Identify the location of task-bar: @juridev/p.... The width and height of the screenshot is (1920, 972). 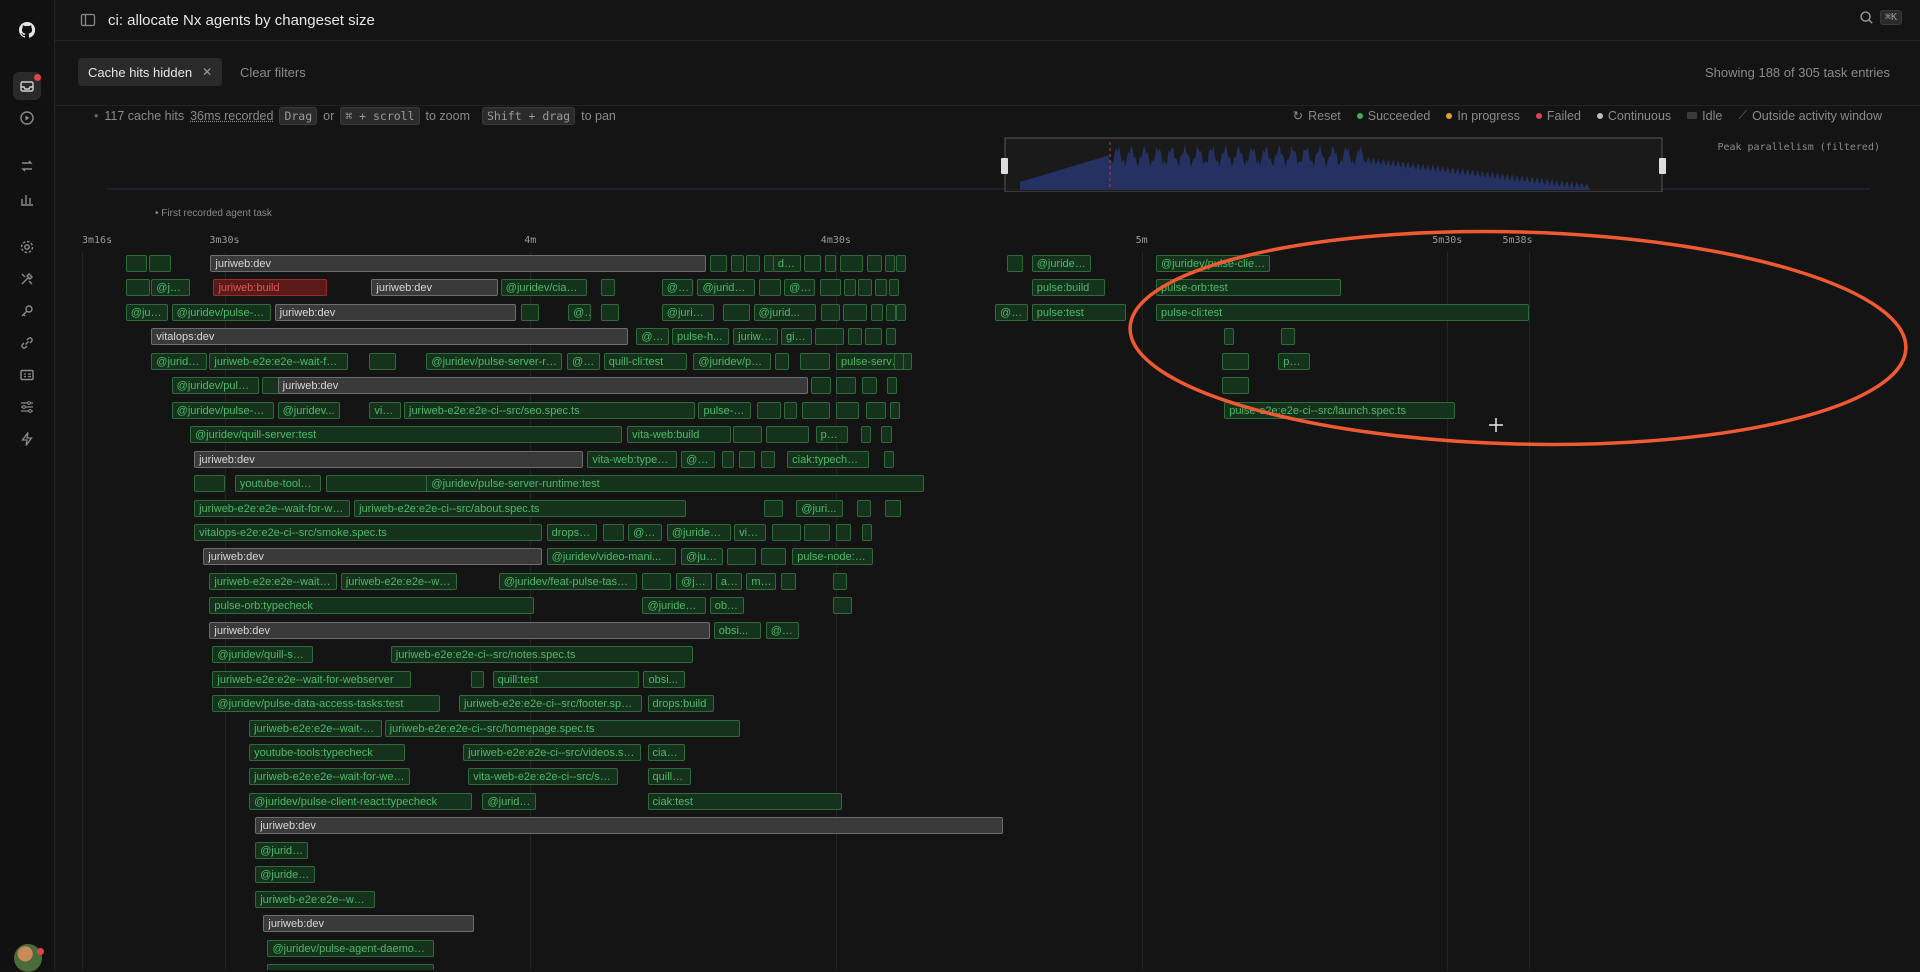
(1061, 263).